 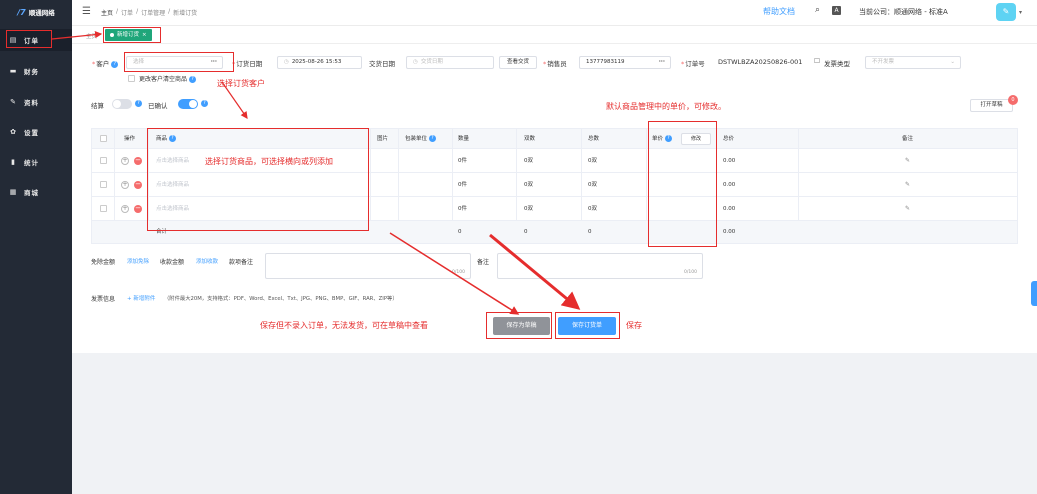 I want to click on th-image: 图片, so click(x=383, y=139).